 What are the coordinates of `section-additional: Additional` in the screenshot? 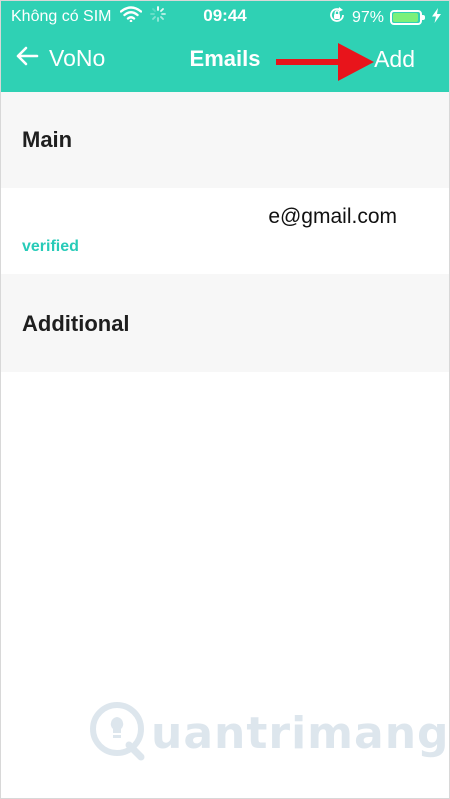 It's located at (225, 323).